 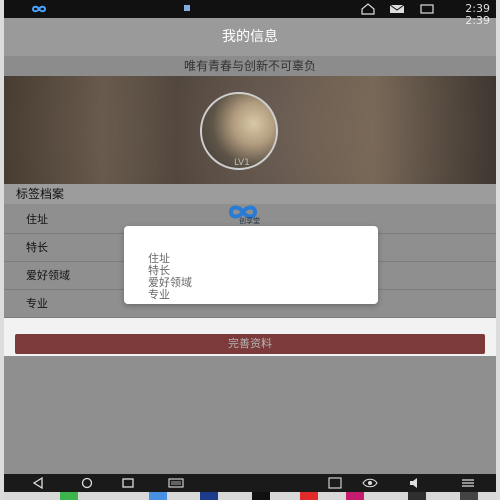 I want to click on tag-options-dialog: 住址 特长 爱好领域 专业, so click(x=251, y=265).